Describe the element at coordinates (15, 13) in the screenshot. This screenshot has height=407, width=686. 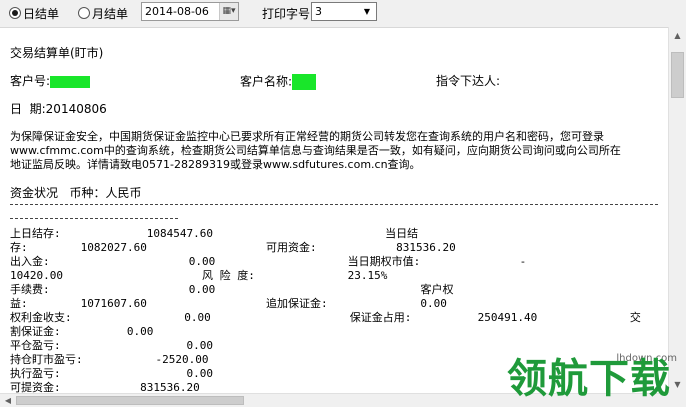
I see `radio-checked-icon` at that location.